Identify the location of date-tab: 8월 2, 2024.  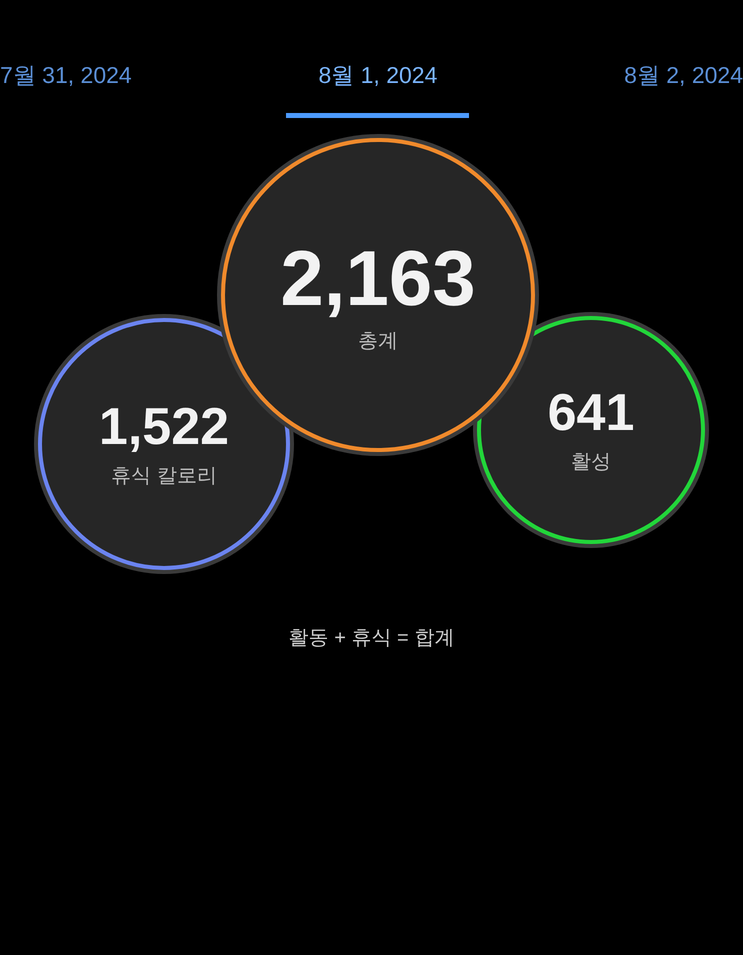
(667, 89).